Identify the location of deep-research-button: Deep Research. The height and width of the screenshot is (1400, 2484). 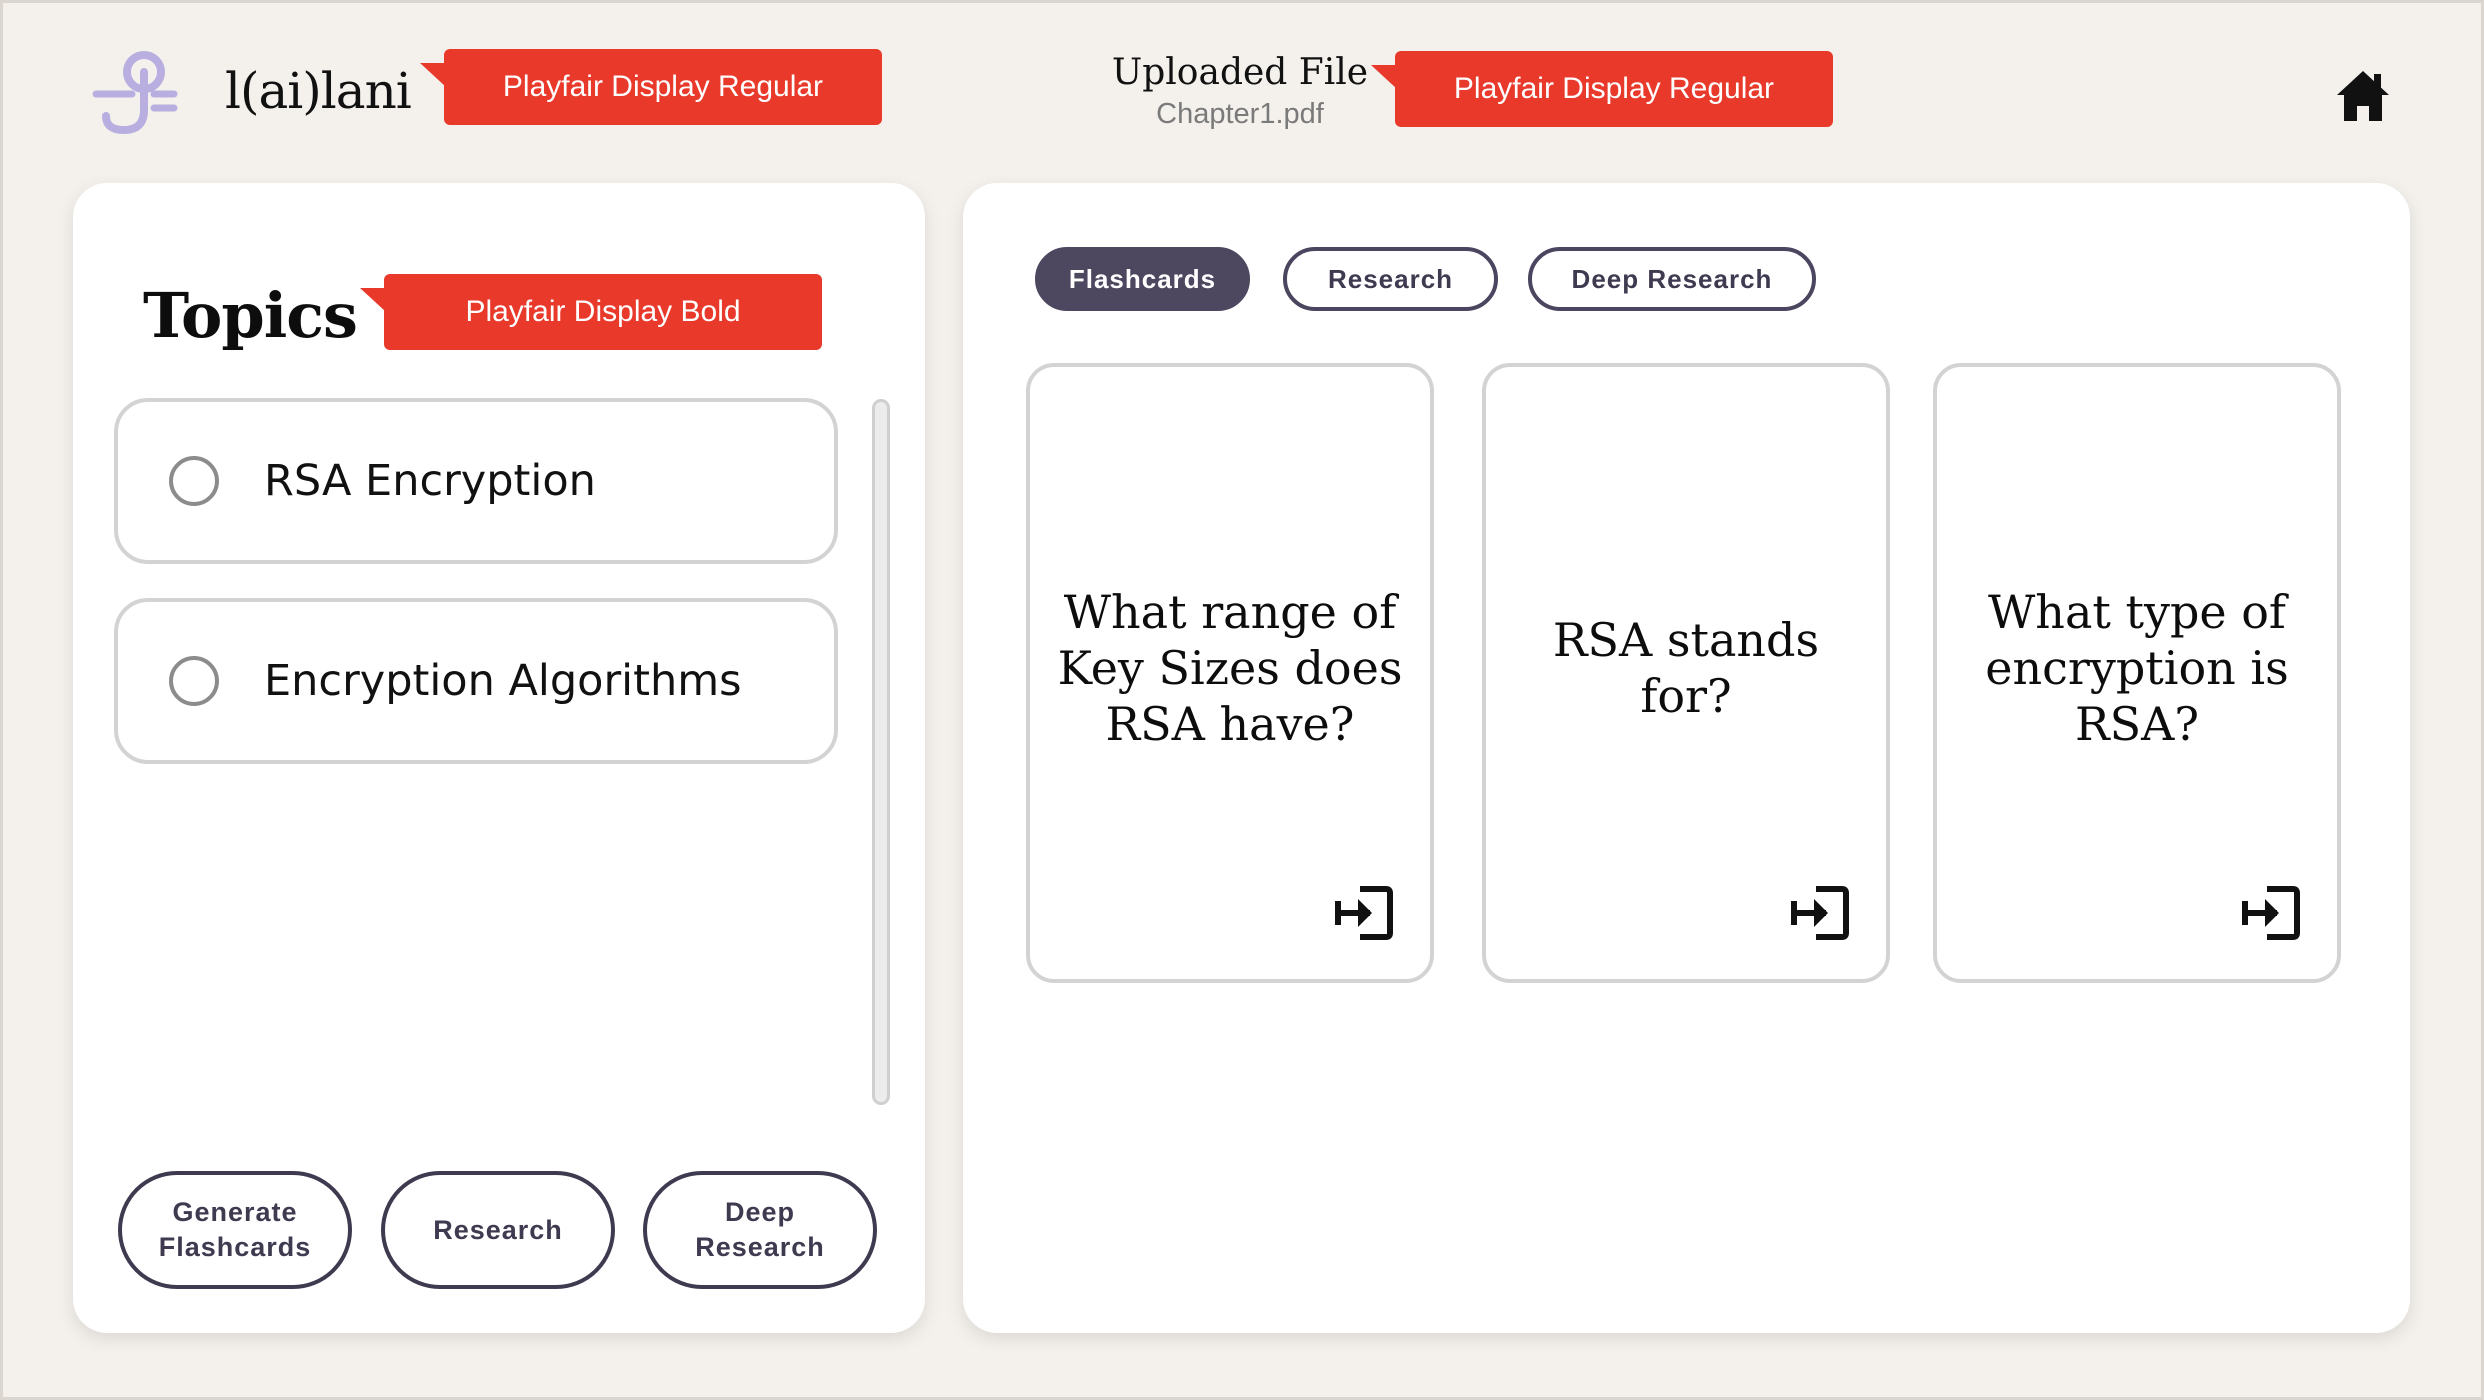
(760, 1230).